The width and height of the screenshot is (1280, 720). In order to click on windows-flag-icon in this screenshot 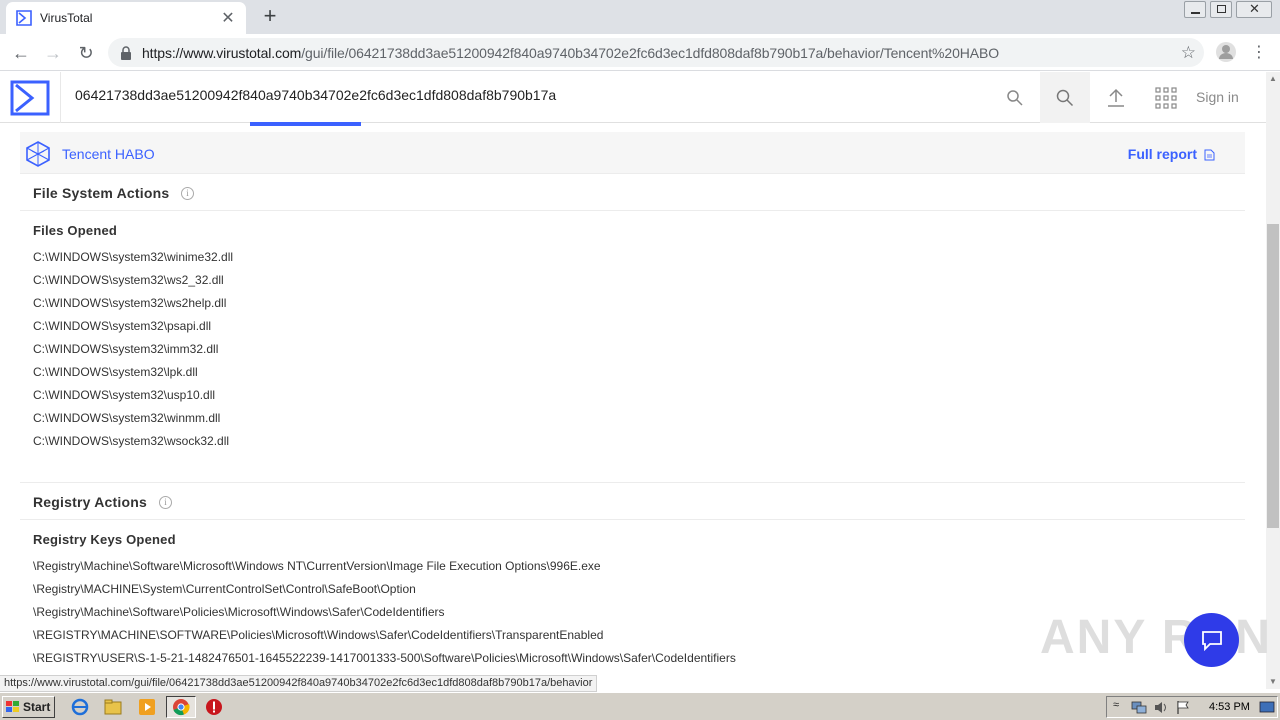, I will do `click(12, 706)`.